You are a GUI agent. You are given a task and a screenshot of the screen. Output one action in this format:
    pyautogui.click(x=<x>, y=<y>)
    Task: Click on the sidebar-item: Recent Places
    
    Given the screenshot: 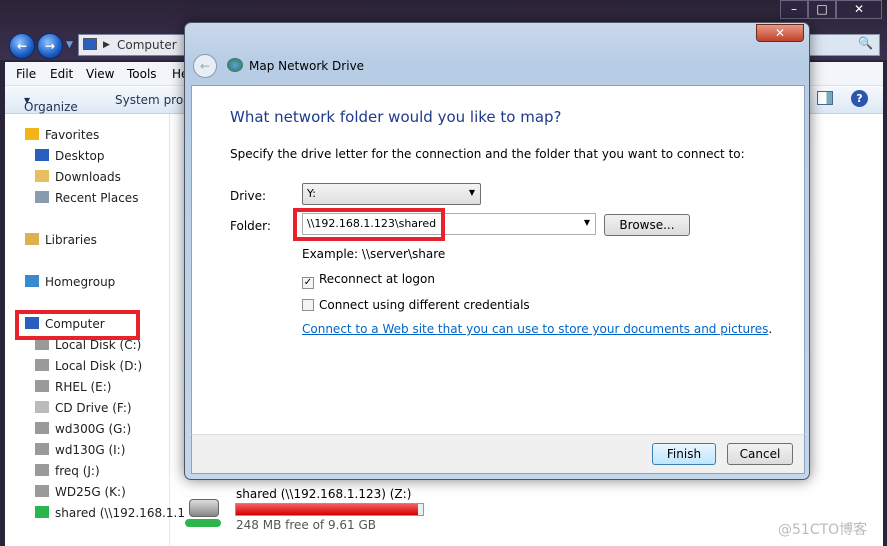 What is the action you would take?
    pyautogui.click(x=86, y=198)
    